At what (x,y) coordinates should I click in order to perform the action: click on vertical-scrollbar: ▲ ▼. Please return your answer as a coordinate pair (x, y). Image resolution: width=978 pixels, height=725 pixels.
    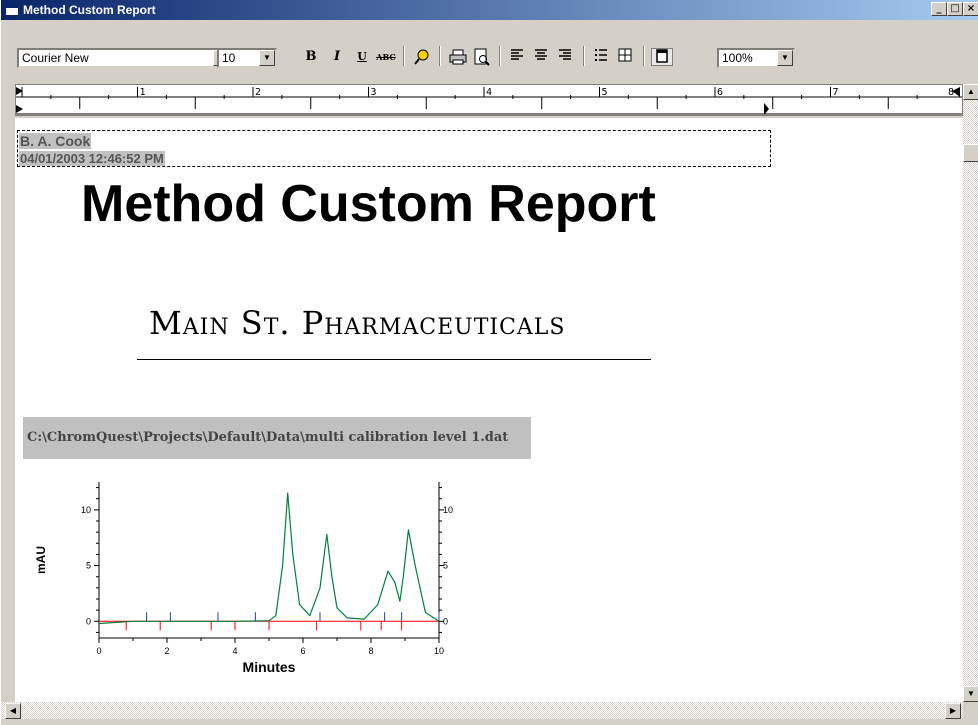
    Looking at the image, I should click on (970, 393).